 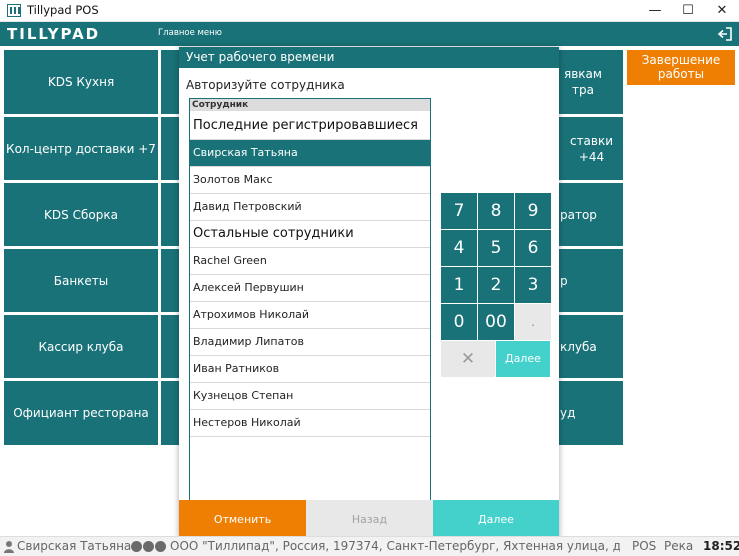 I want to click on tillypad-logo: TILLYPAD, so click(x=54, y=34).